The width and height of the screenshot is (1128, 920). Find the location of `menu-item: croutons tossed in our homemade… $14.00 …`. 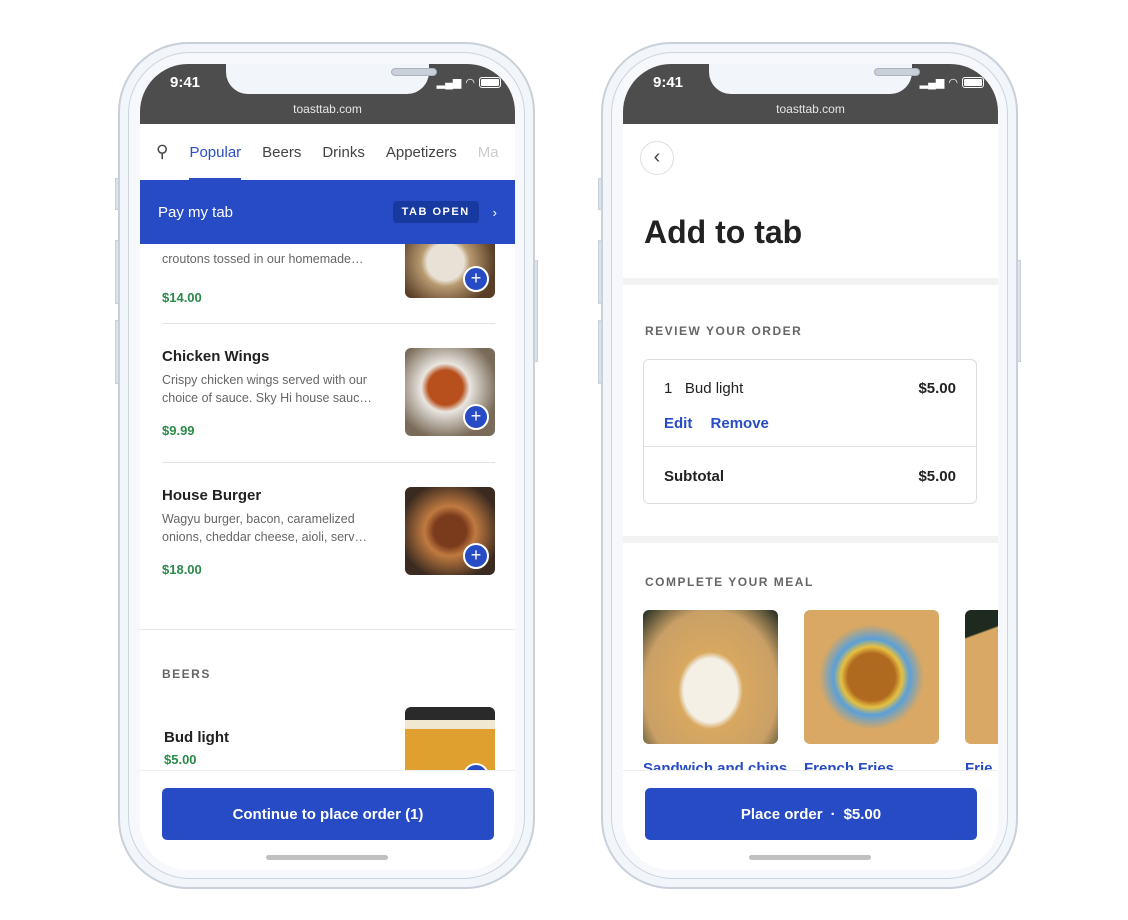

menu-item: croutons tossed in our homemade… $14.00 … is located at coordinates (328, 271).